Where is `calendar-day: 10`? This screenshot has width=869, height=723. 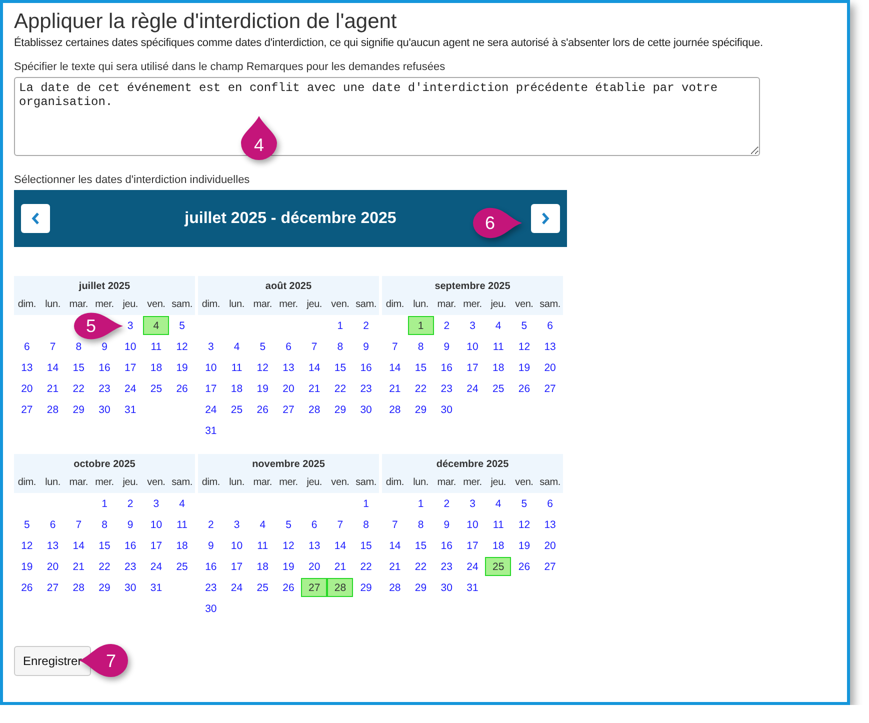
calendar-day: 10 is located at coordinates (211, 367).